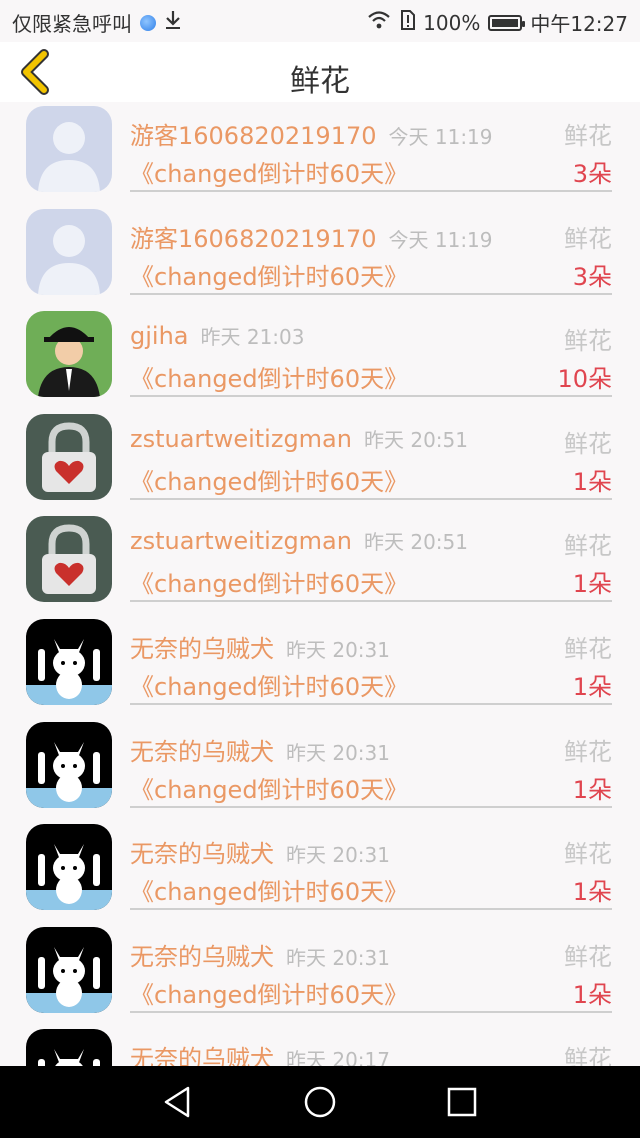  I want to click on back-nav-button, so click(178, 1102).